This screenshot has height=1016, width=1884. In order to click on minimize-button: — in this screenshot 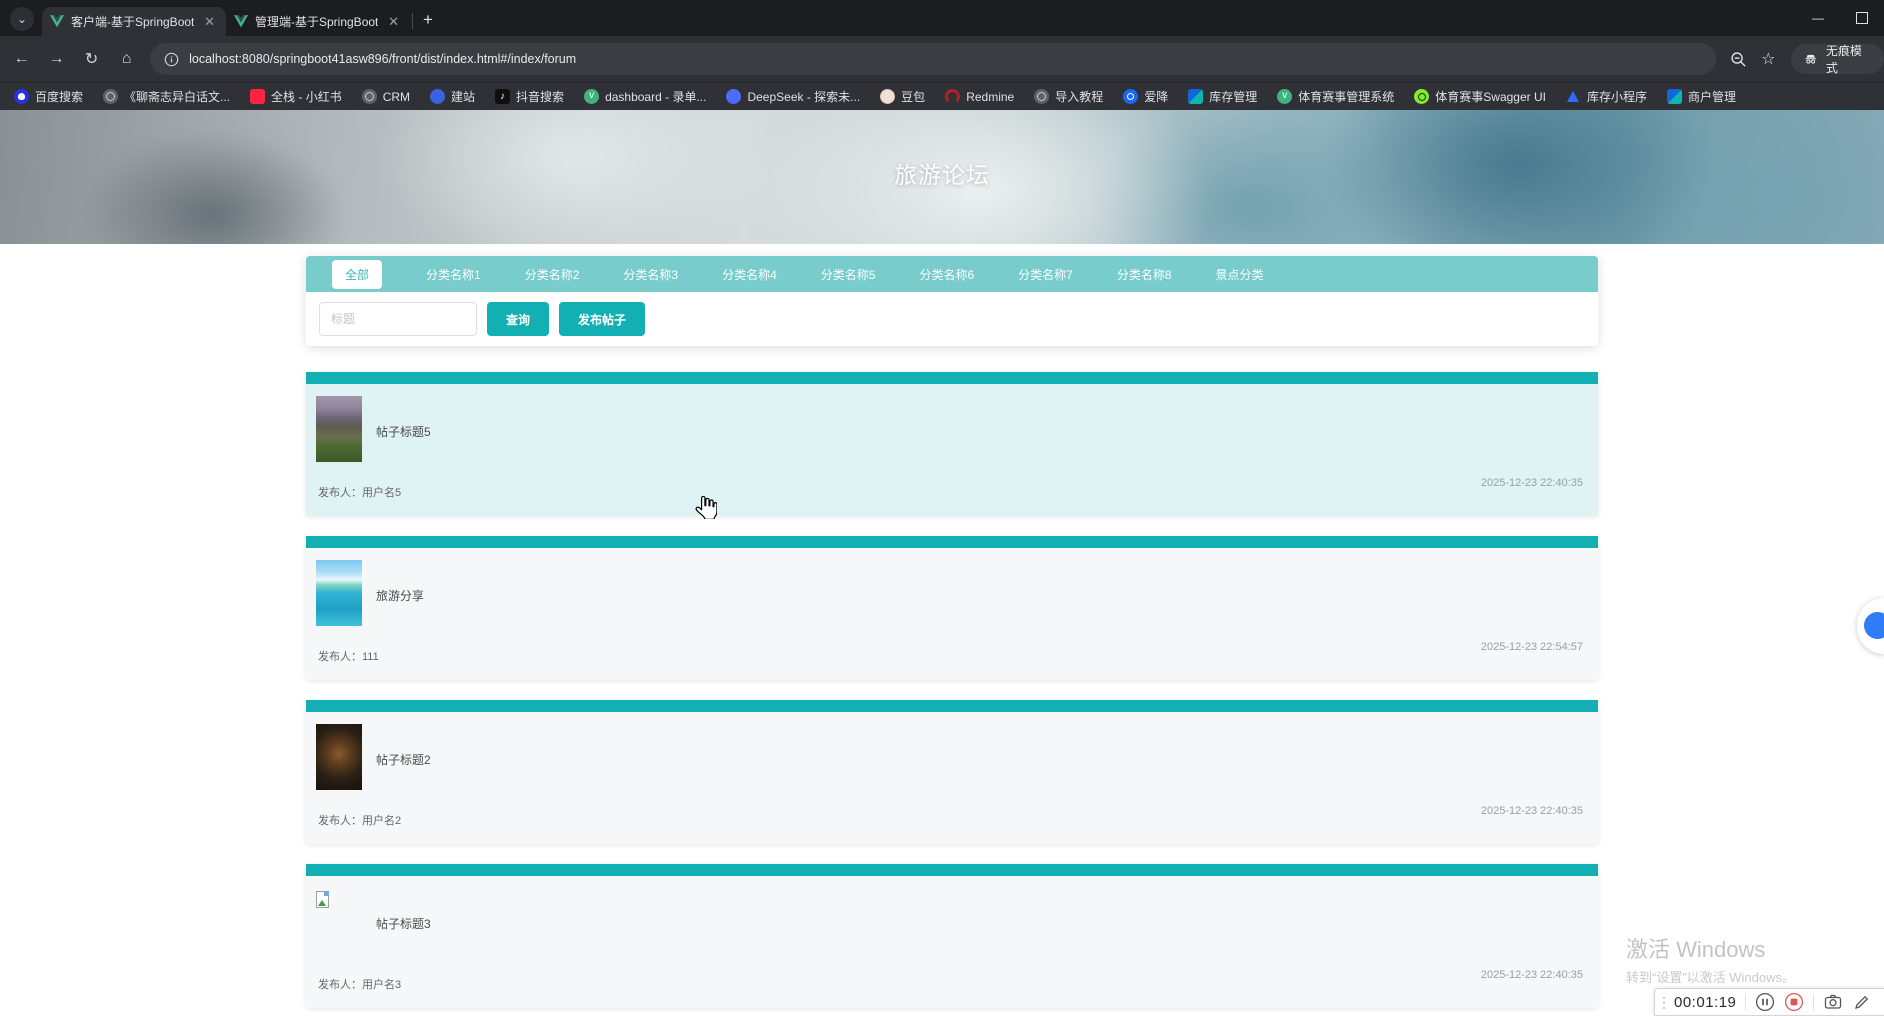, I will do `click(1818, 18)`.